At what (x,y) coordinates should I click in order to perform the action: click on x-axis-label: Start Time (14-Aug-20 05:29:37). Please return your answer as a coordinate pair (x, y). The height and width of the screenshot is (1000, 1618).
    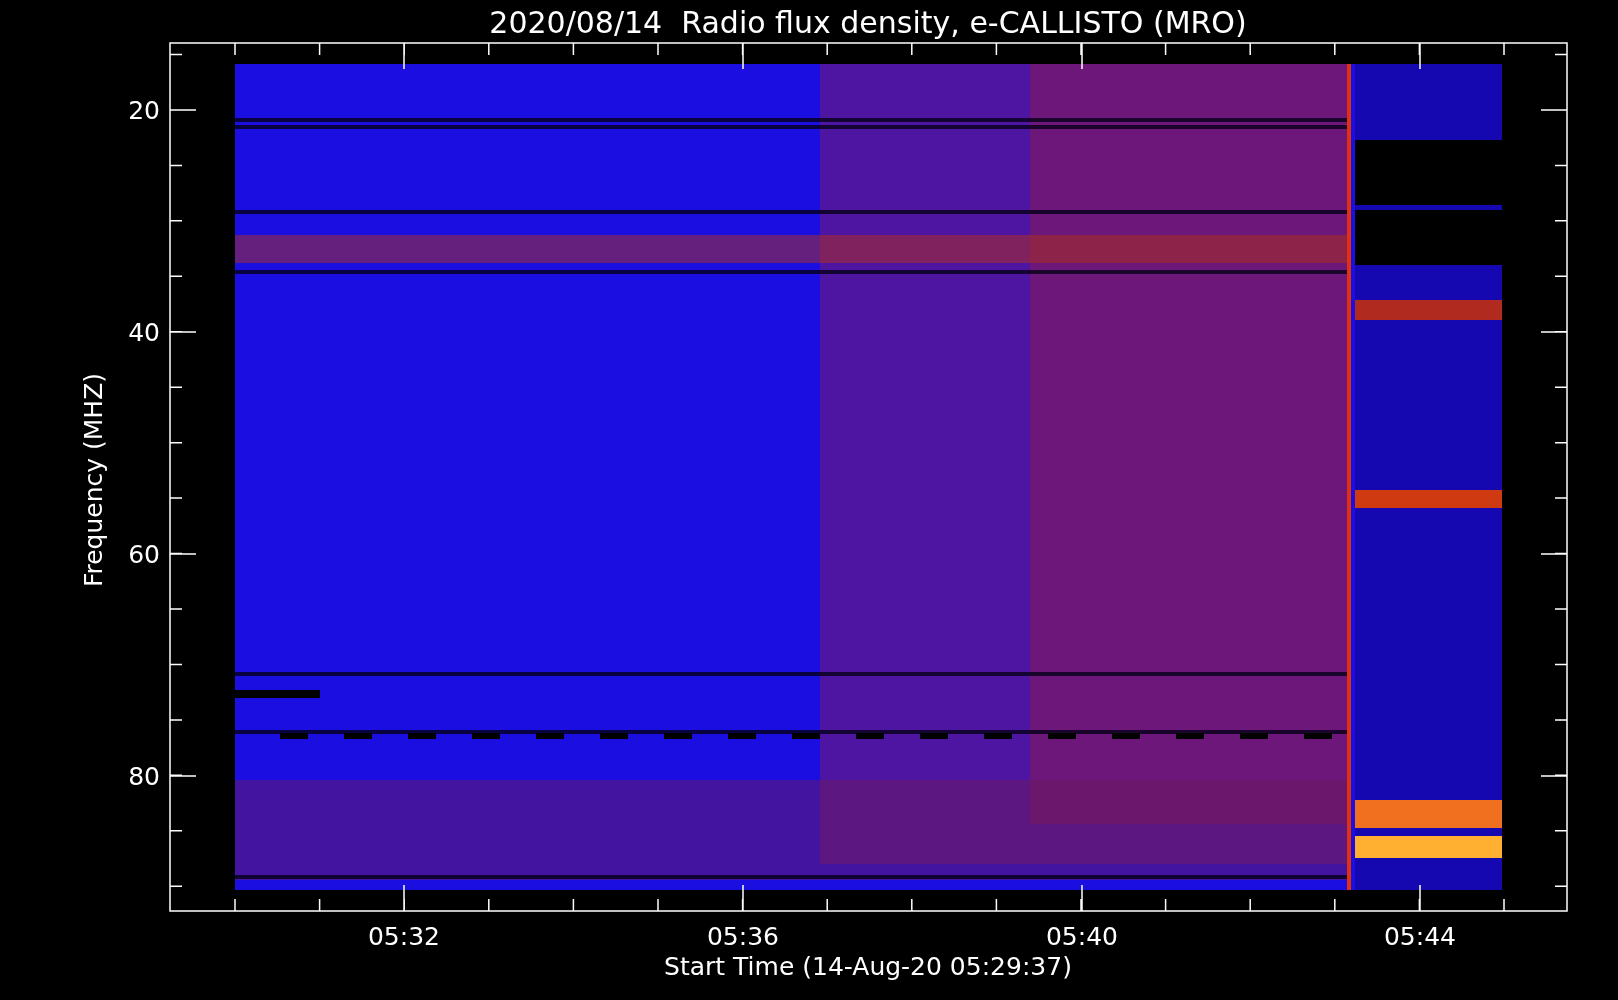
    Looking at the image, I should click on (868, 966).